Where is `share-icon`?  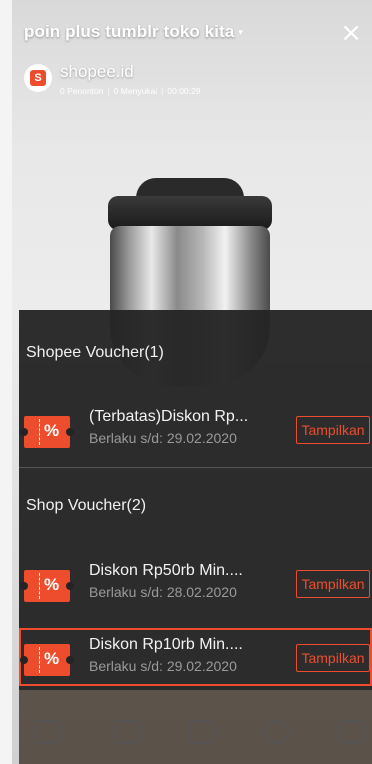
share-icon is located at coordinates (202, 732).